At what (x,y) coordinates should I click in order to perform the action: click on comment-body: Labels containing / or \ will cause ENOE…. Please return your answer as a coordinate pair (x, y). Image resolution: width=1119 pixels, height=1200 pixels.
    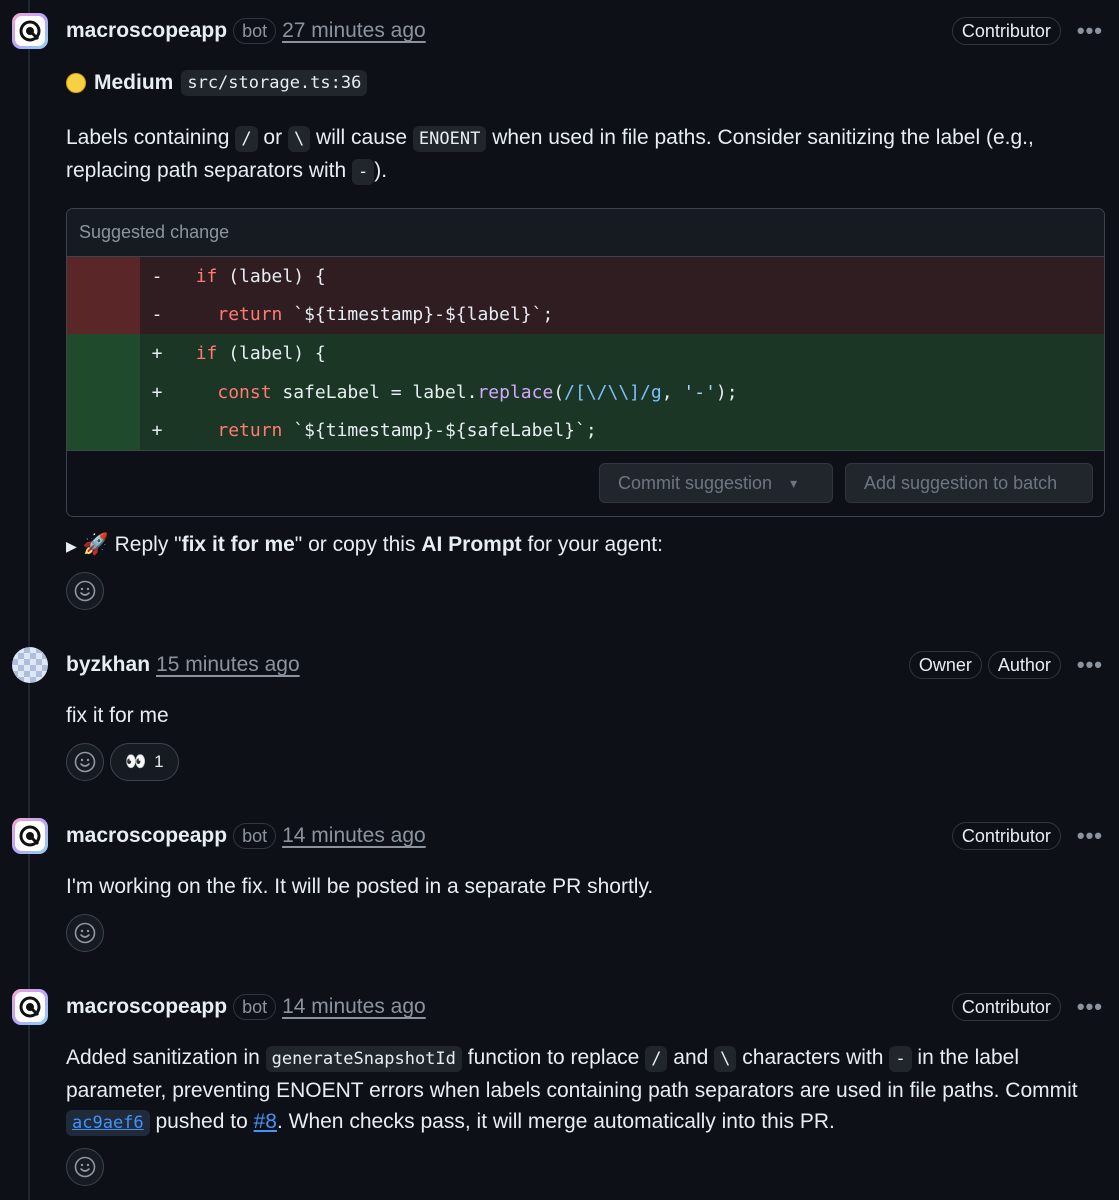
    Looking at the image, I should click on (572, 155).